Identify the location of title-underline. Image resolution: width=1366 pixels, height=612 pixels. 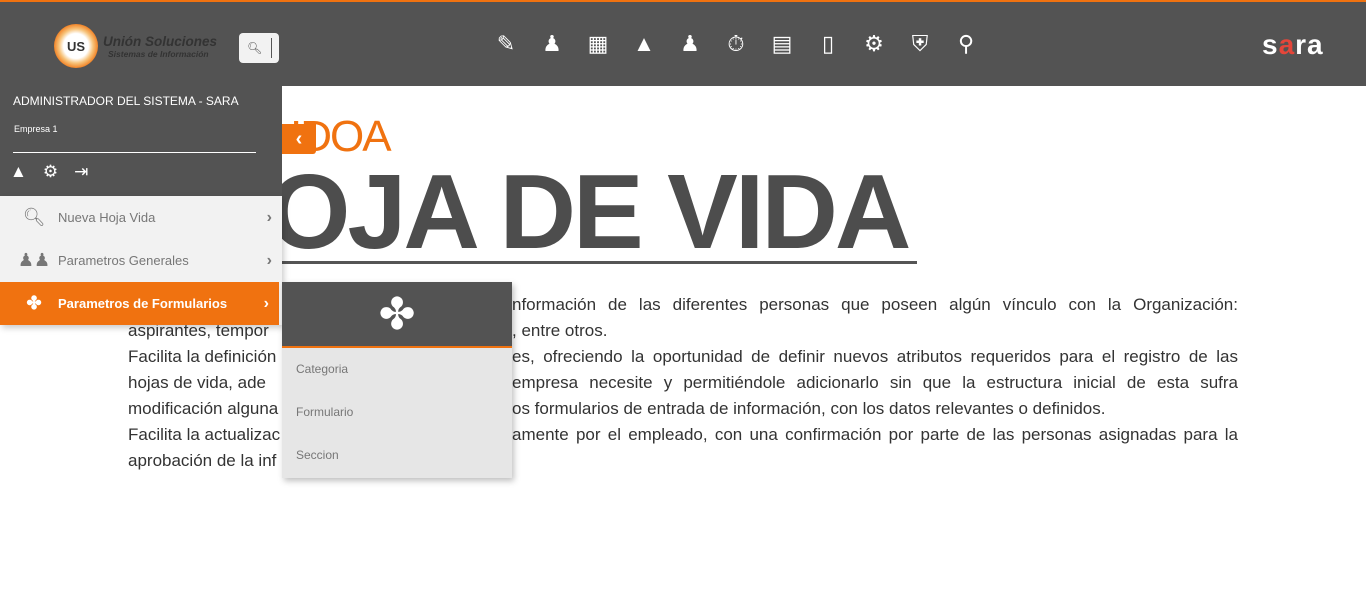
(599, 262).